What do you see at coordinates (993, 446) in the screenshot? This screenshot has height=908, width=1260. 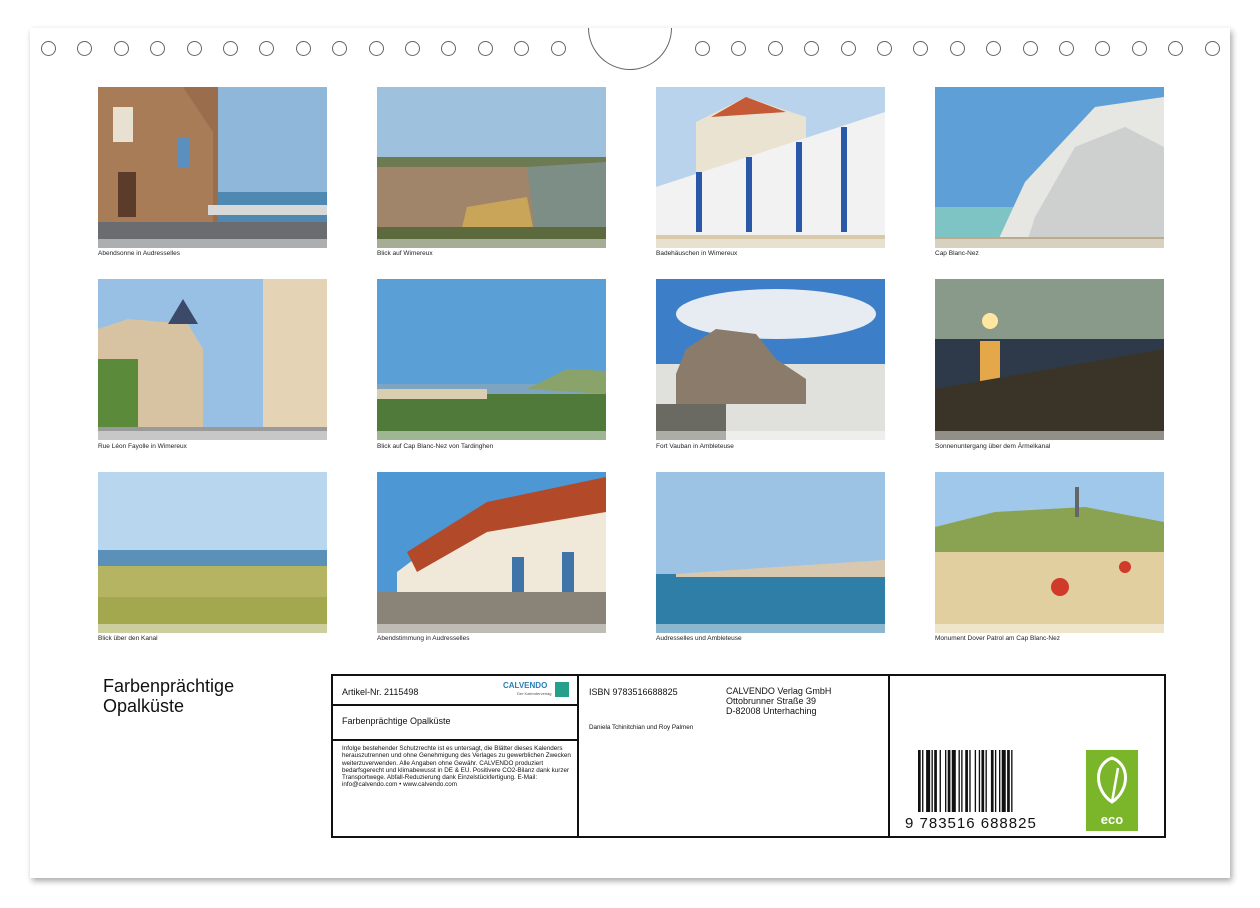 I see `caption: Sonnenuntergang über dem Ärmelkanal` at bounding box center [993, 446].